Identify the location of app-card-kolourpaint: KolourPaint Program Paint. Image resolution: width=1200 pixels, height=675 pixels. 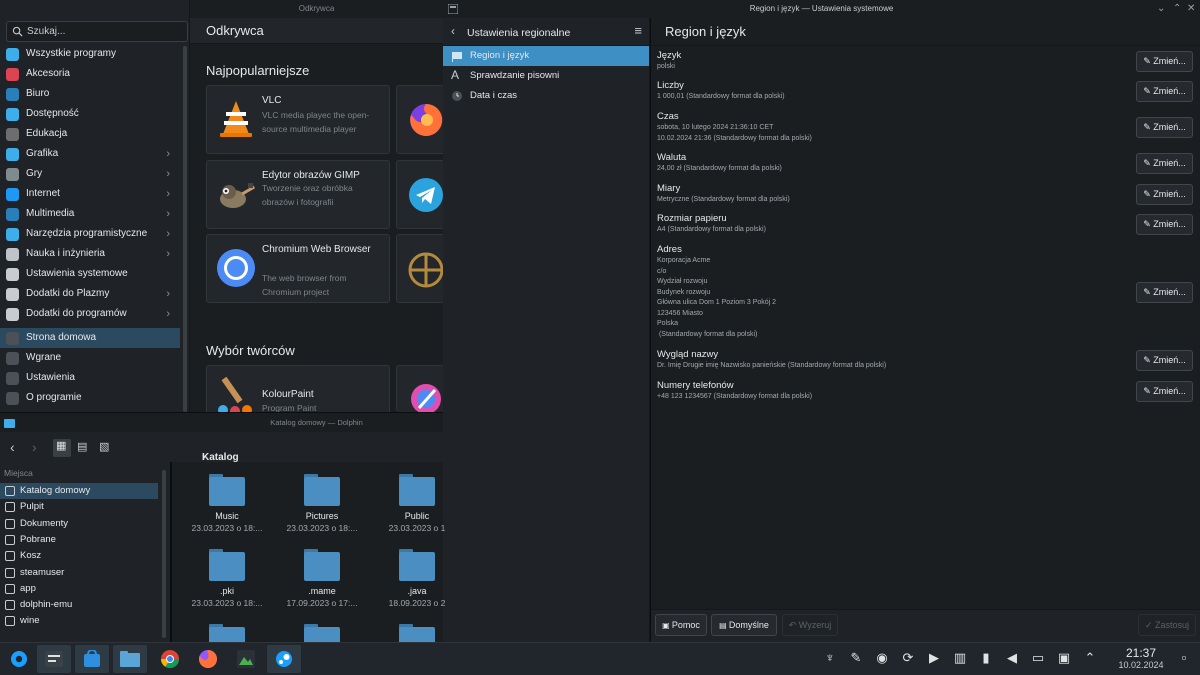
(298, 389).